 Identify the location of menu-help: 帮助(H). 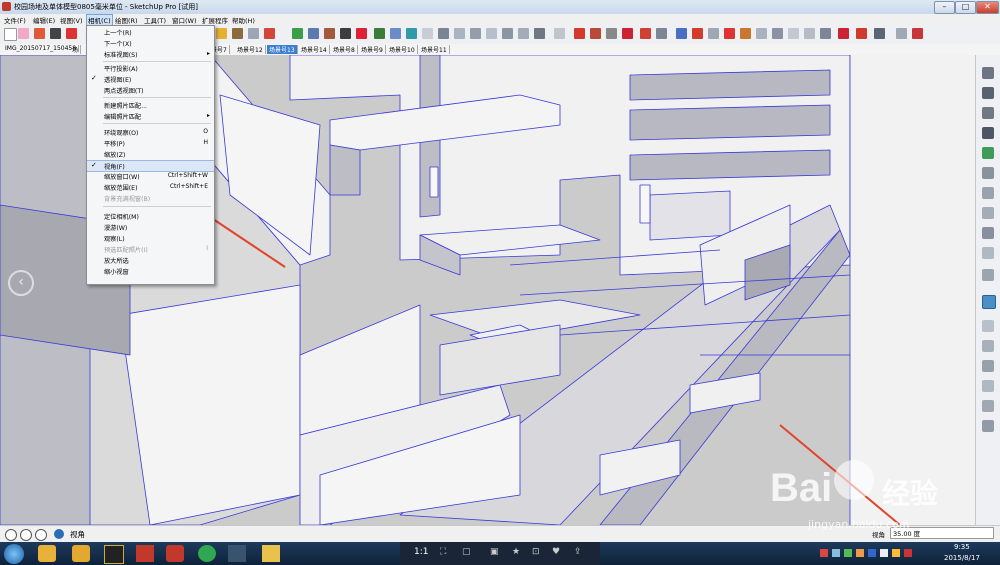
(243, 20).